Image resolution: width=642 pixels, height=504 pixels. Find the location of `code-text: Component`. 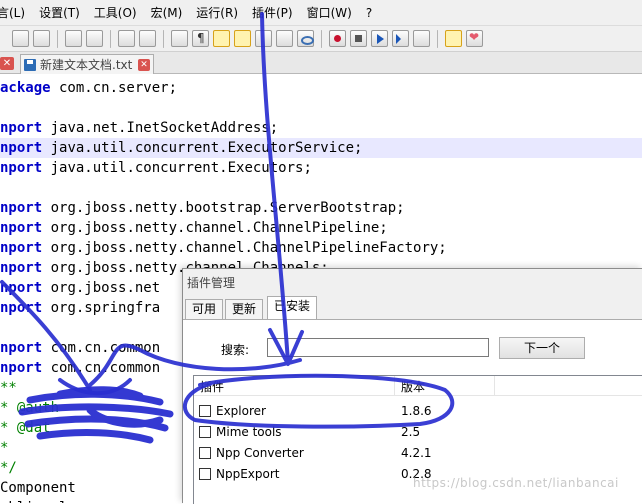

code-text: Component is located at coordinates (38, 488).